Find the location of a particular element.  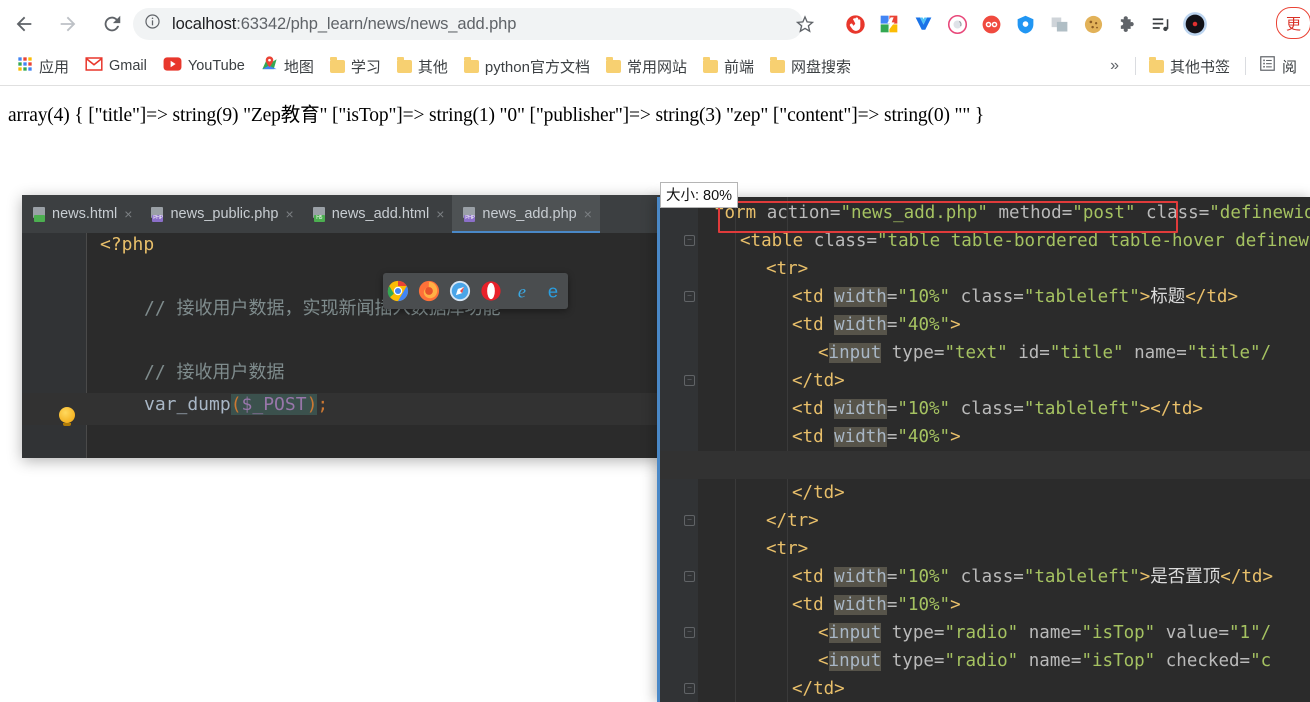

maps-icon is located at coordinates (269, 66).